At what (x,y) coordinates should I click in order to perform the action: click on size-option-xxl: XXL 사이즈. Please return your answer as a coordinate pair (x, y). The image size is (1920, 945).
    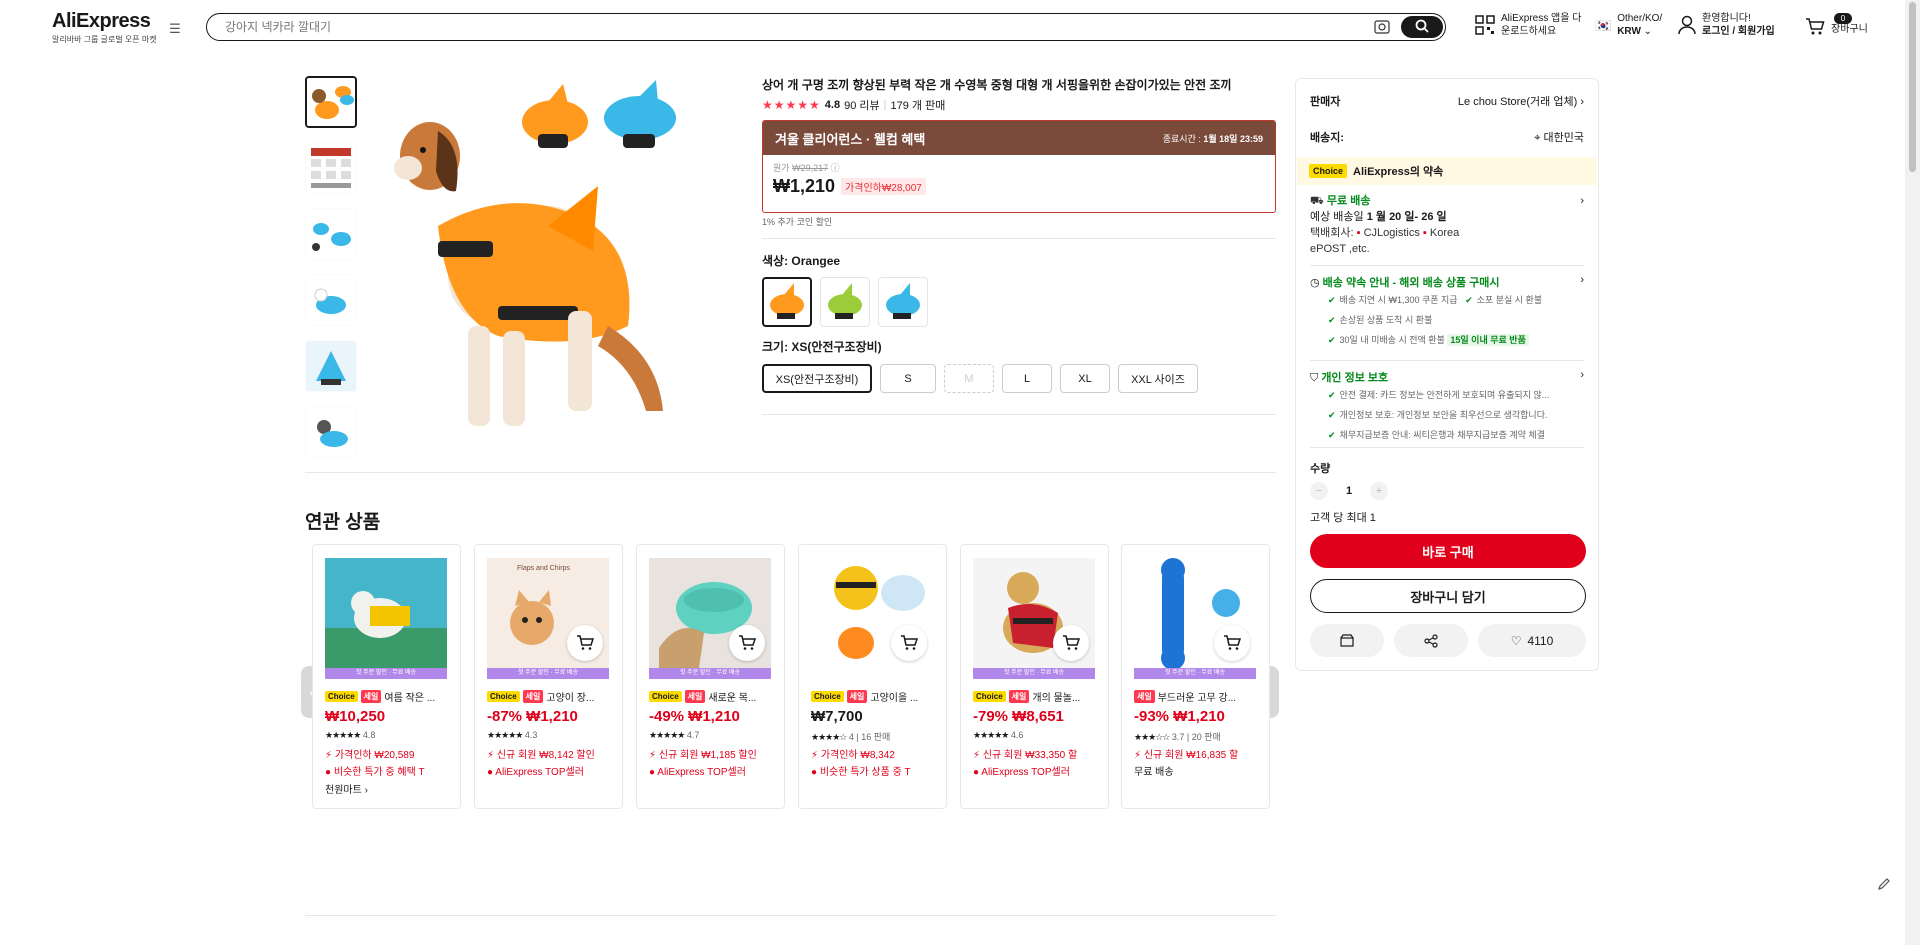
    Looking at the image, I should click on (1158, 378).